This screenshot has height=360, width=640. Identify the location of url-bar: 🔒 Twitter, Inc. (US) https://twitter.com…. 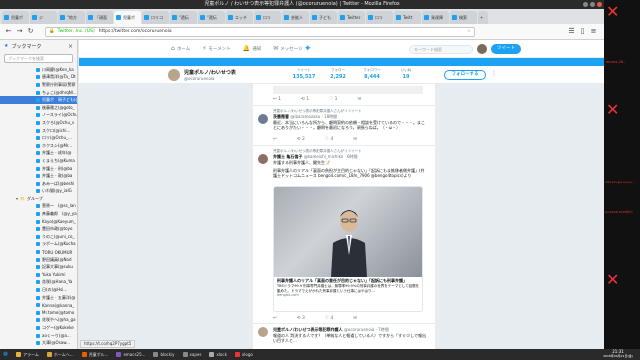
(260, 31).